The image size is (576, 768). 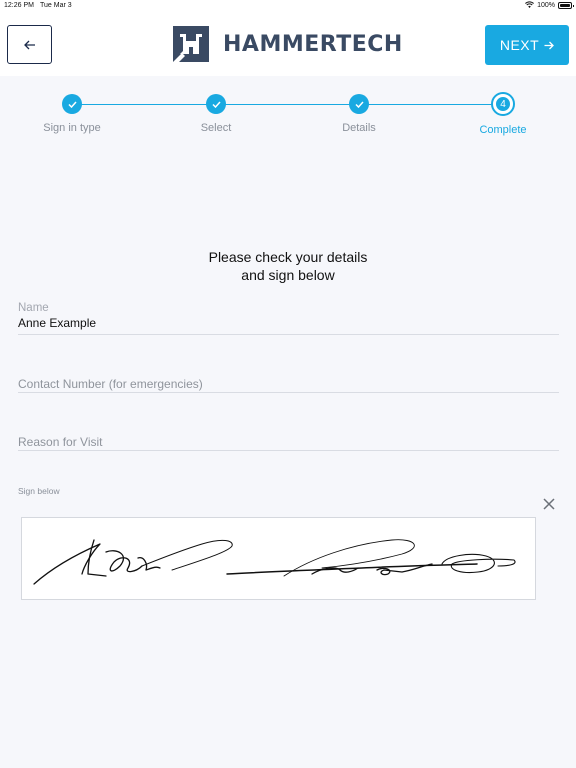 I want to click on status-time: 12:26 PM, so click(x=19, y=5).